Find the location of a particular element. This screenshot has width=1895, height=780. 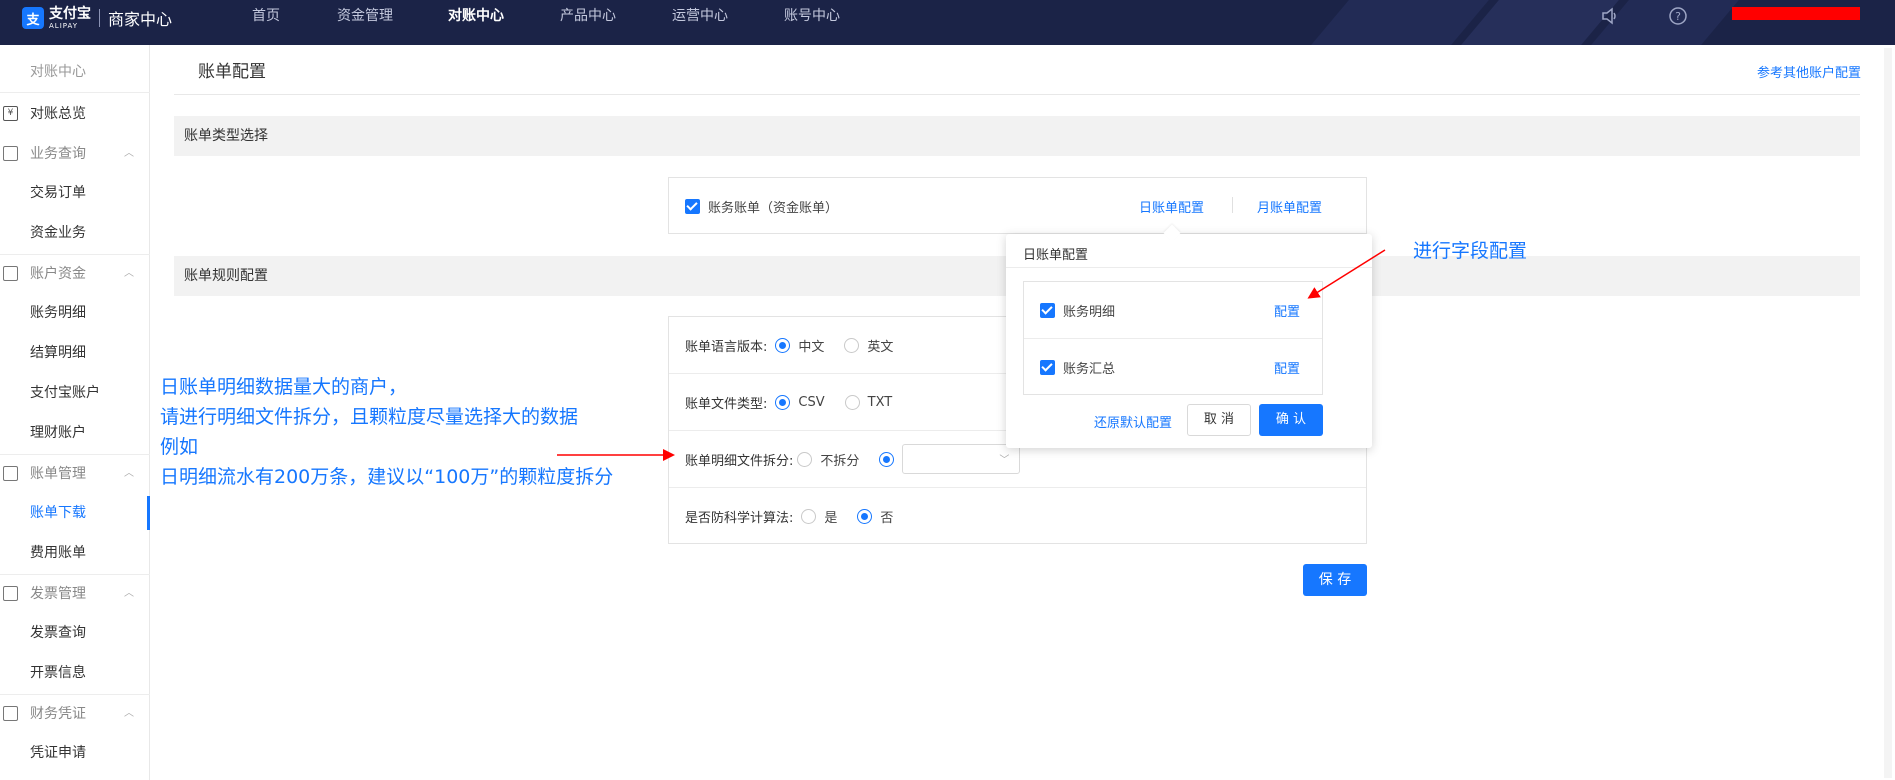

app-title: 商家中心 is located at coordinates (140, 19).